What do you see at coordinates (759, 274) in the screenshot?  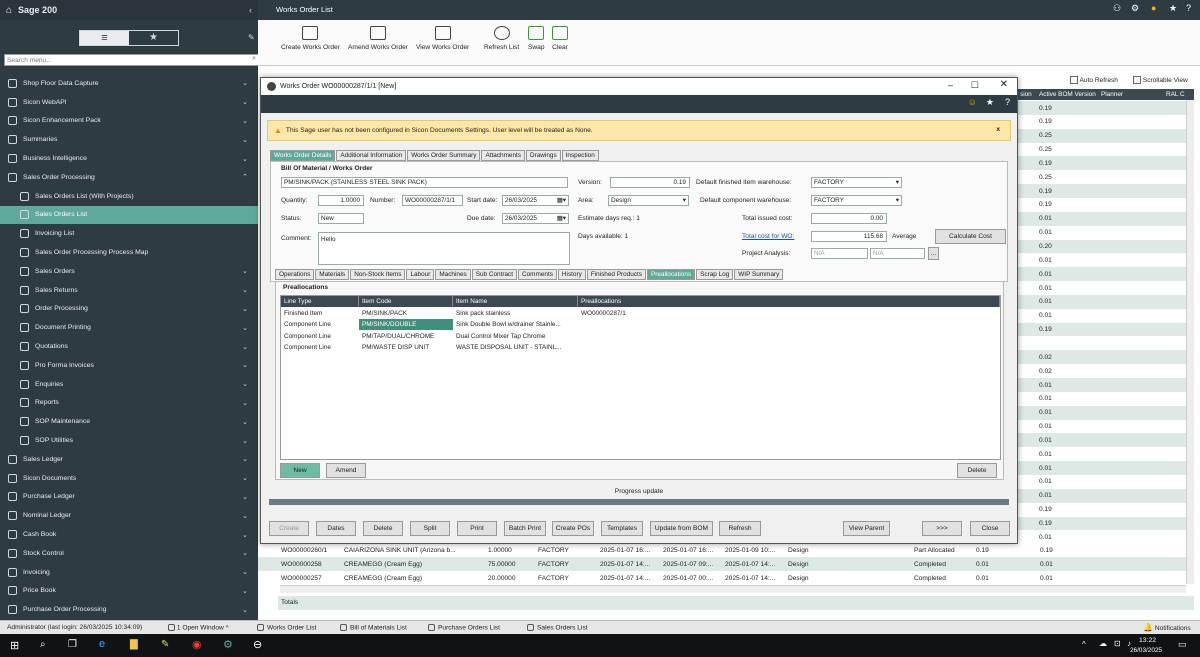 I see `subtab-wip-summary: WIP Summary` at bounding box center [759, 274].